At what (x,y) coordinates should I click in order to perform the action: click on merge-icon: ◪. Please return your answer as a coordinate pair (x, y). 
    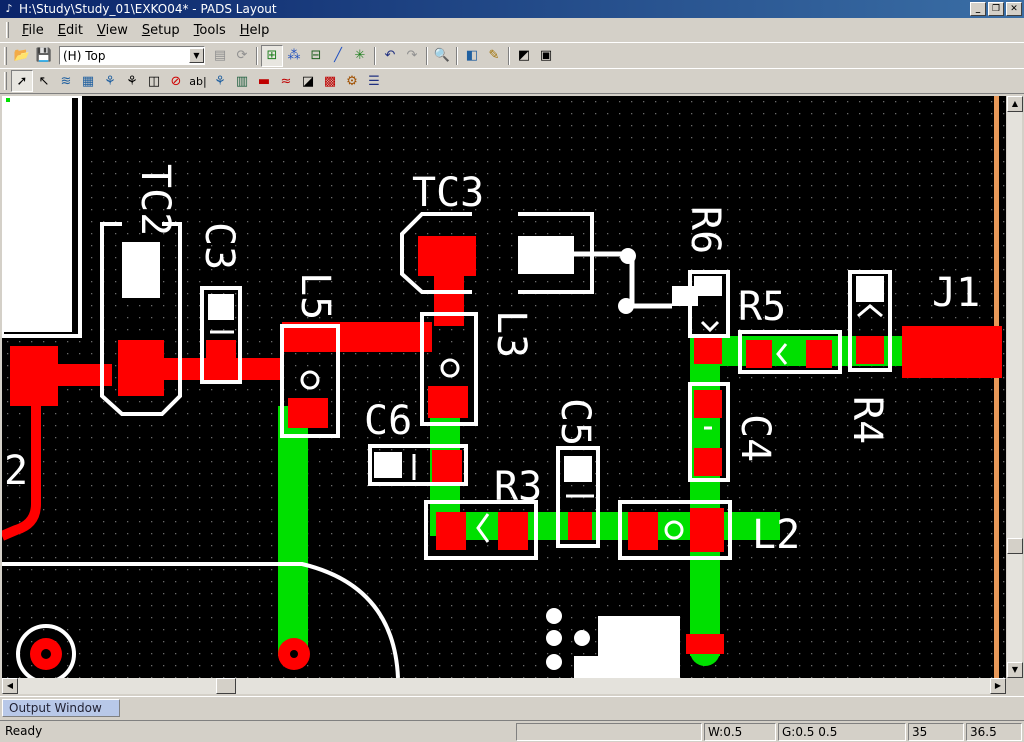
    Looking at the image, I should click on (308, 81).